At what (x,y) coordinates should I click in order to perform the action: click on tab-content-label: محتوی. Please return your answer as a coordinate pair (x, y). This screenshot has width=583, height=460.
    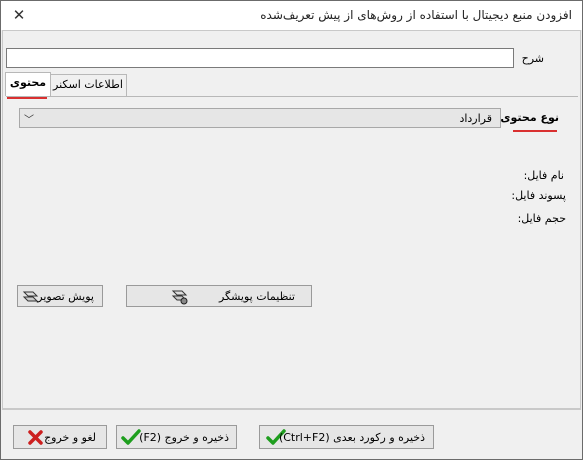
    Looking at the image, I should click on (28, 82).